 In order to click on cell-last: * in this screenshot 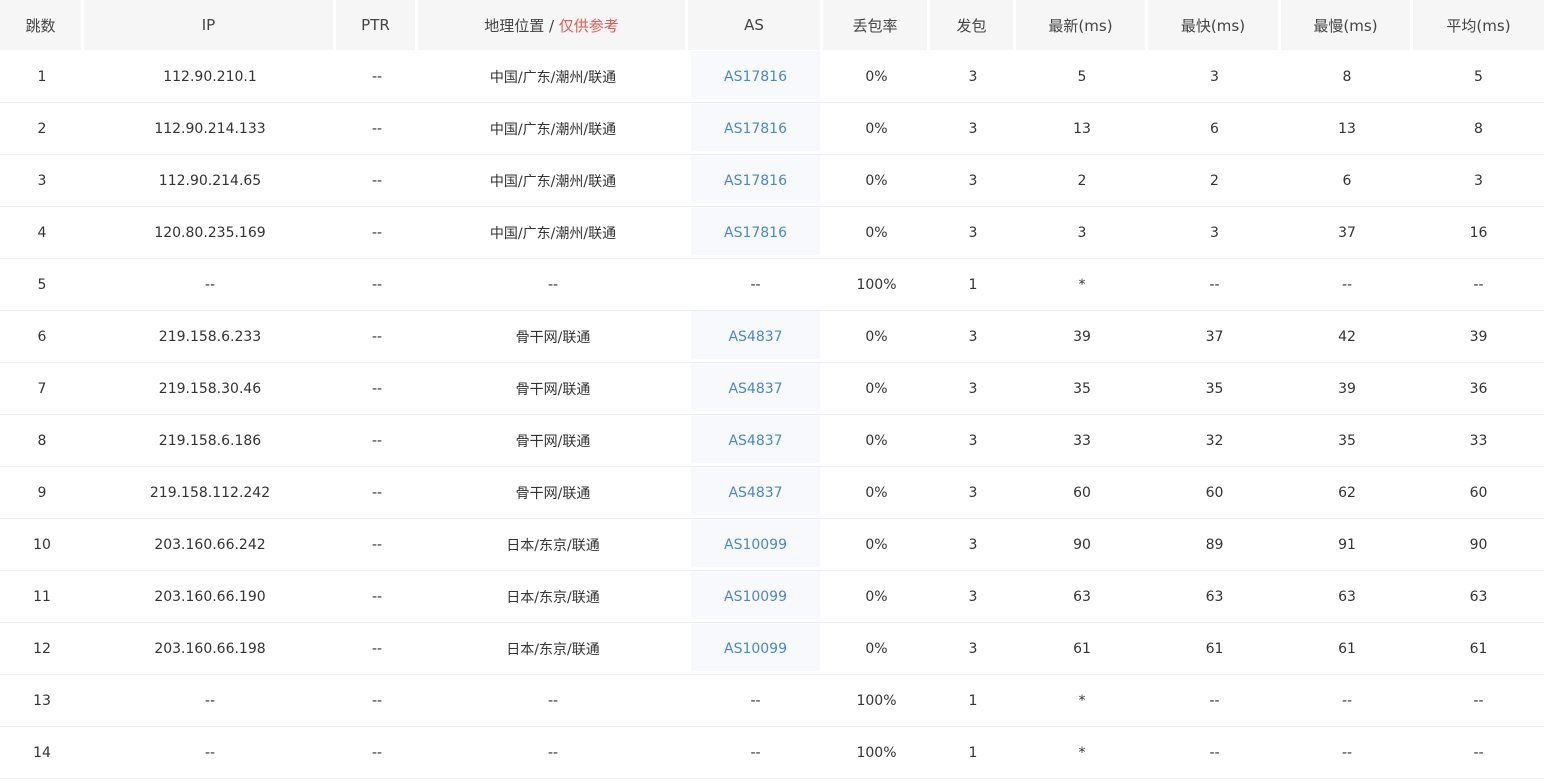, I will do `click(1082, 701)`.